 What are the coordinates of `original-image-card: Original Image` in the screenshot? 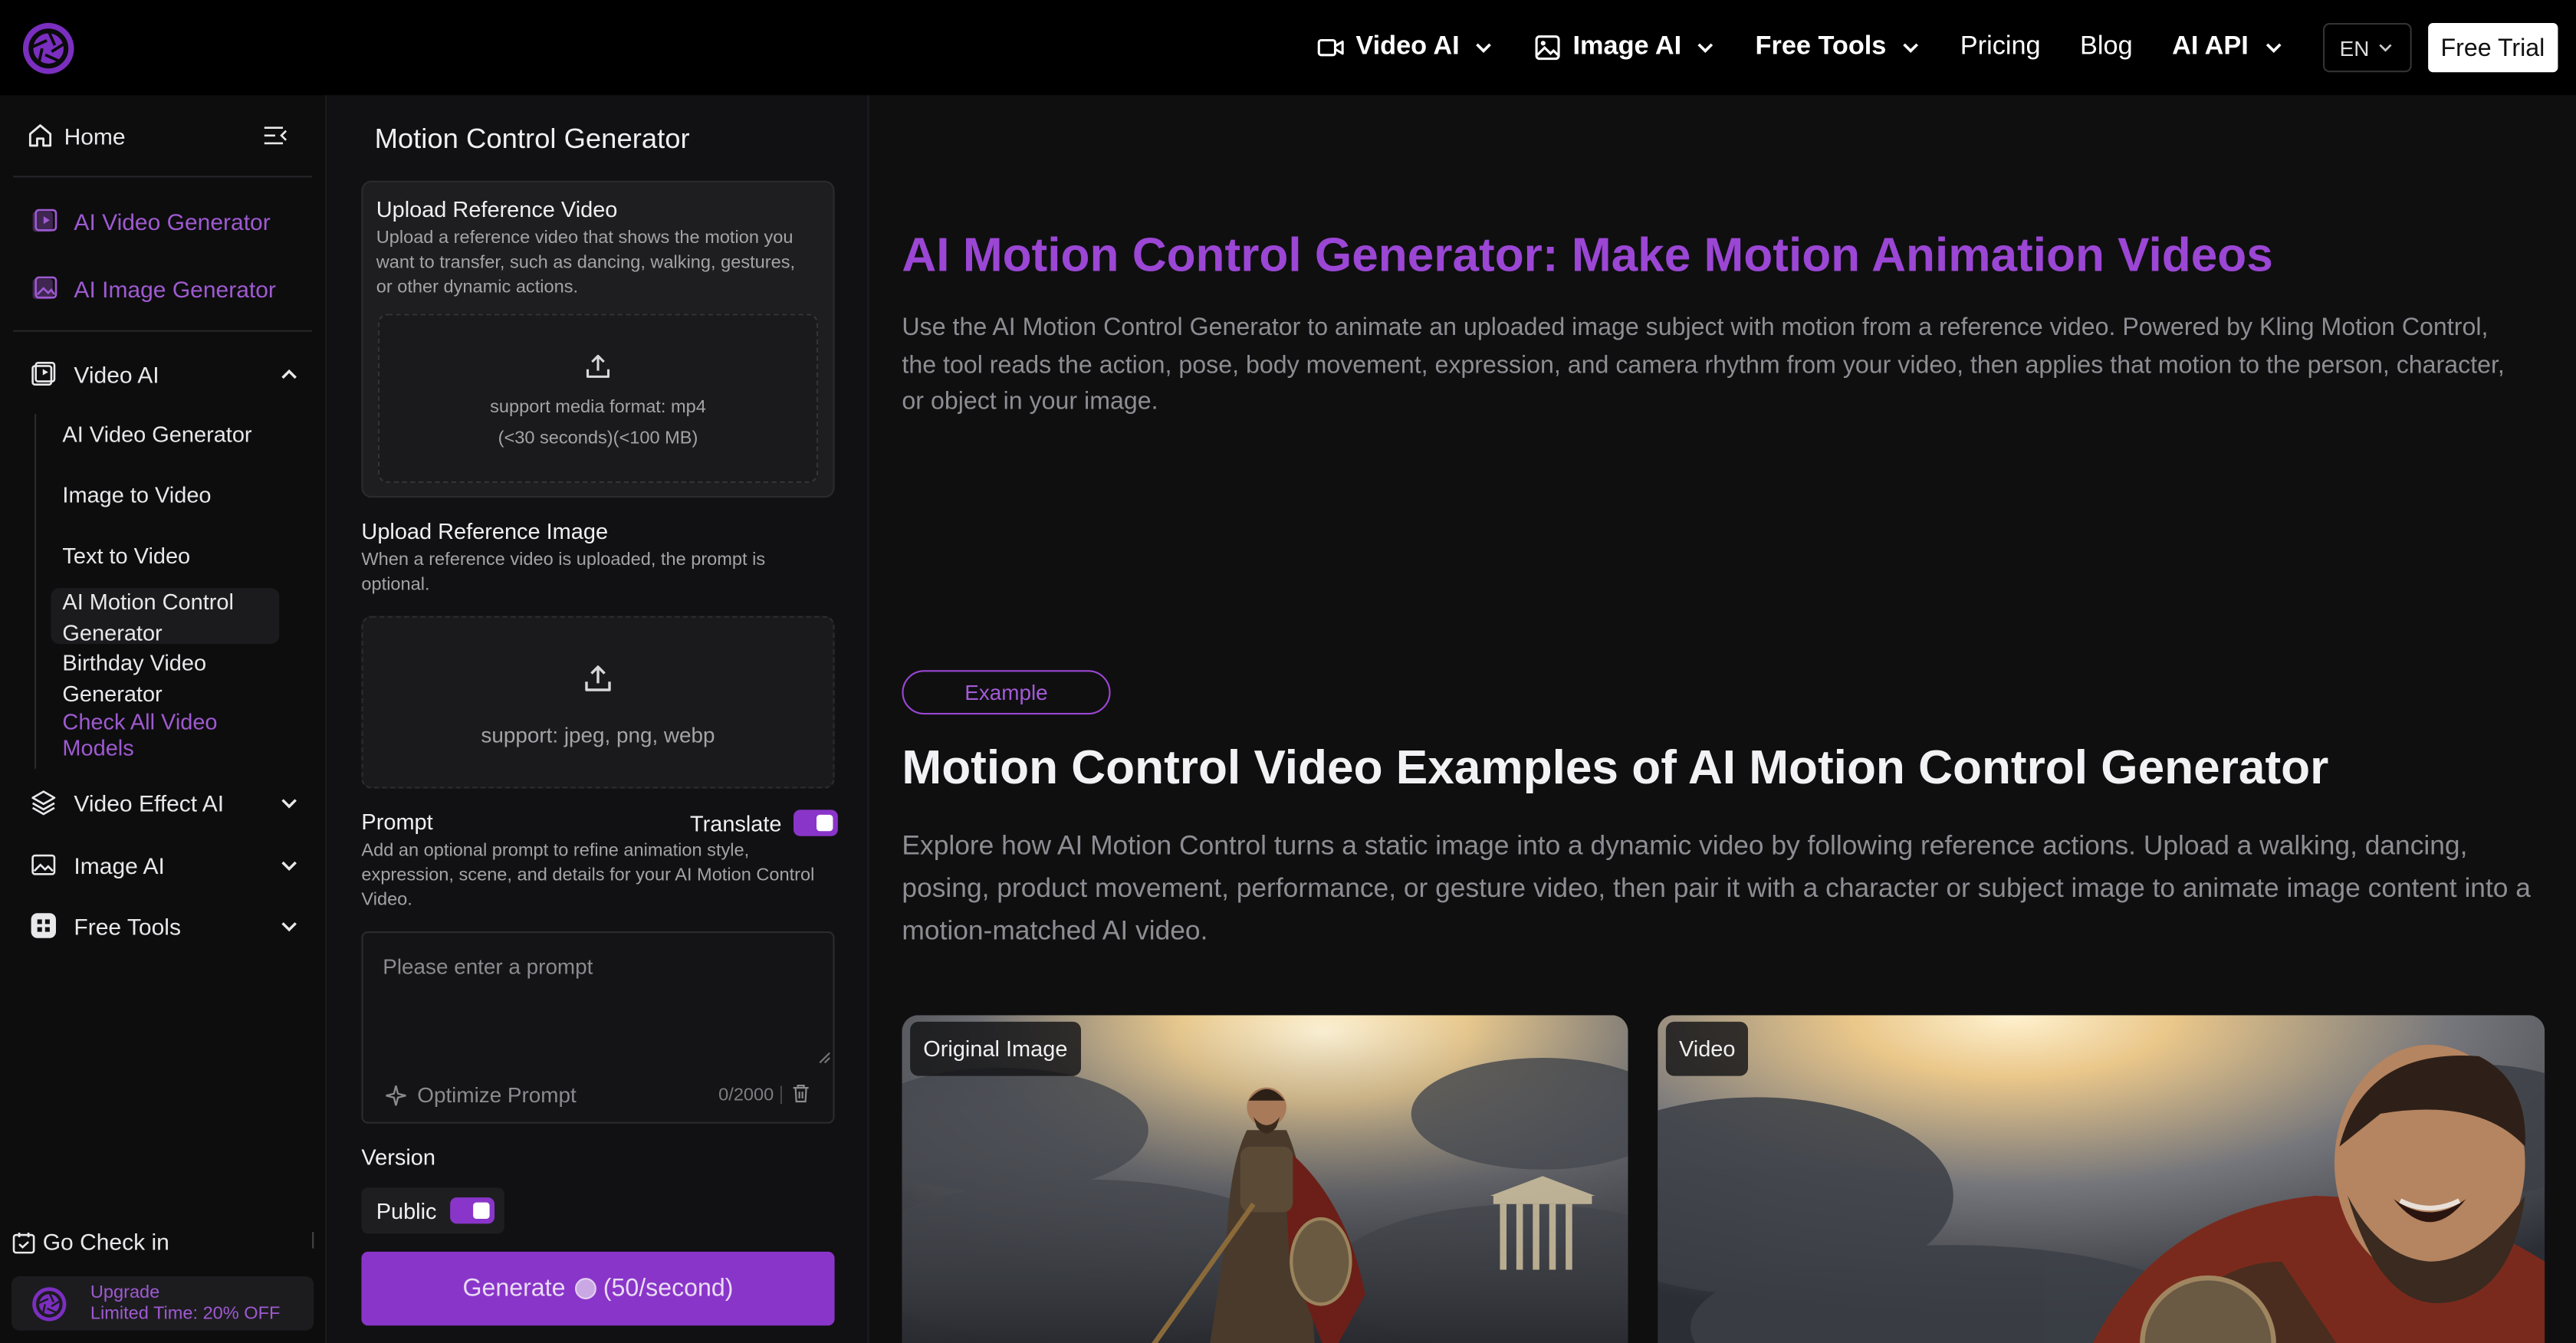 It's located at (1265, 1179).